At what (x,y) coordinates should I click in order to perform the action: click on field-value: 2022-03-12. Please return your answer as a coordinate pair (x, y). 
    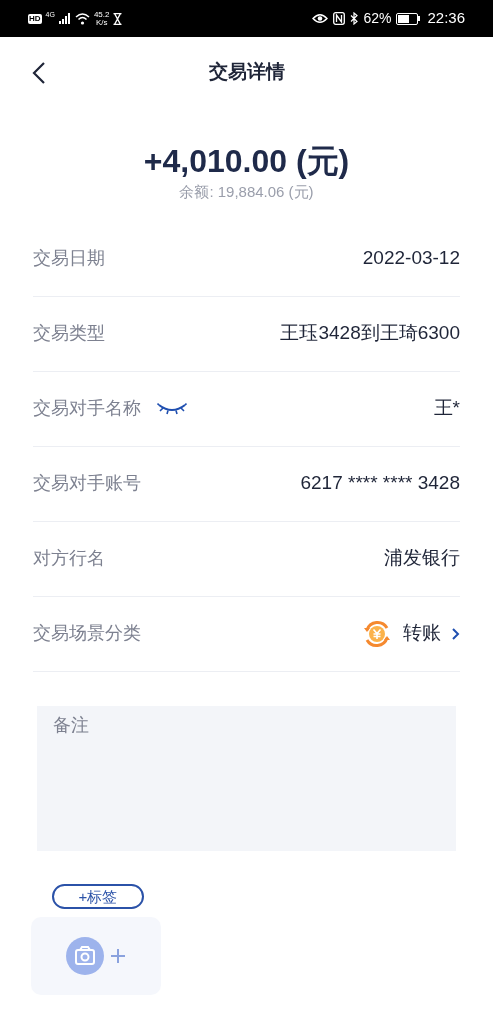
    Looking at the image, I should click on (411, 258).